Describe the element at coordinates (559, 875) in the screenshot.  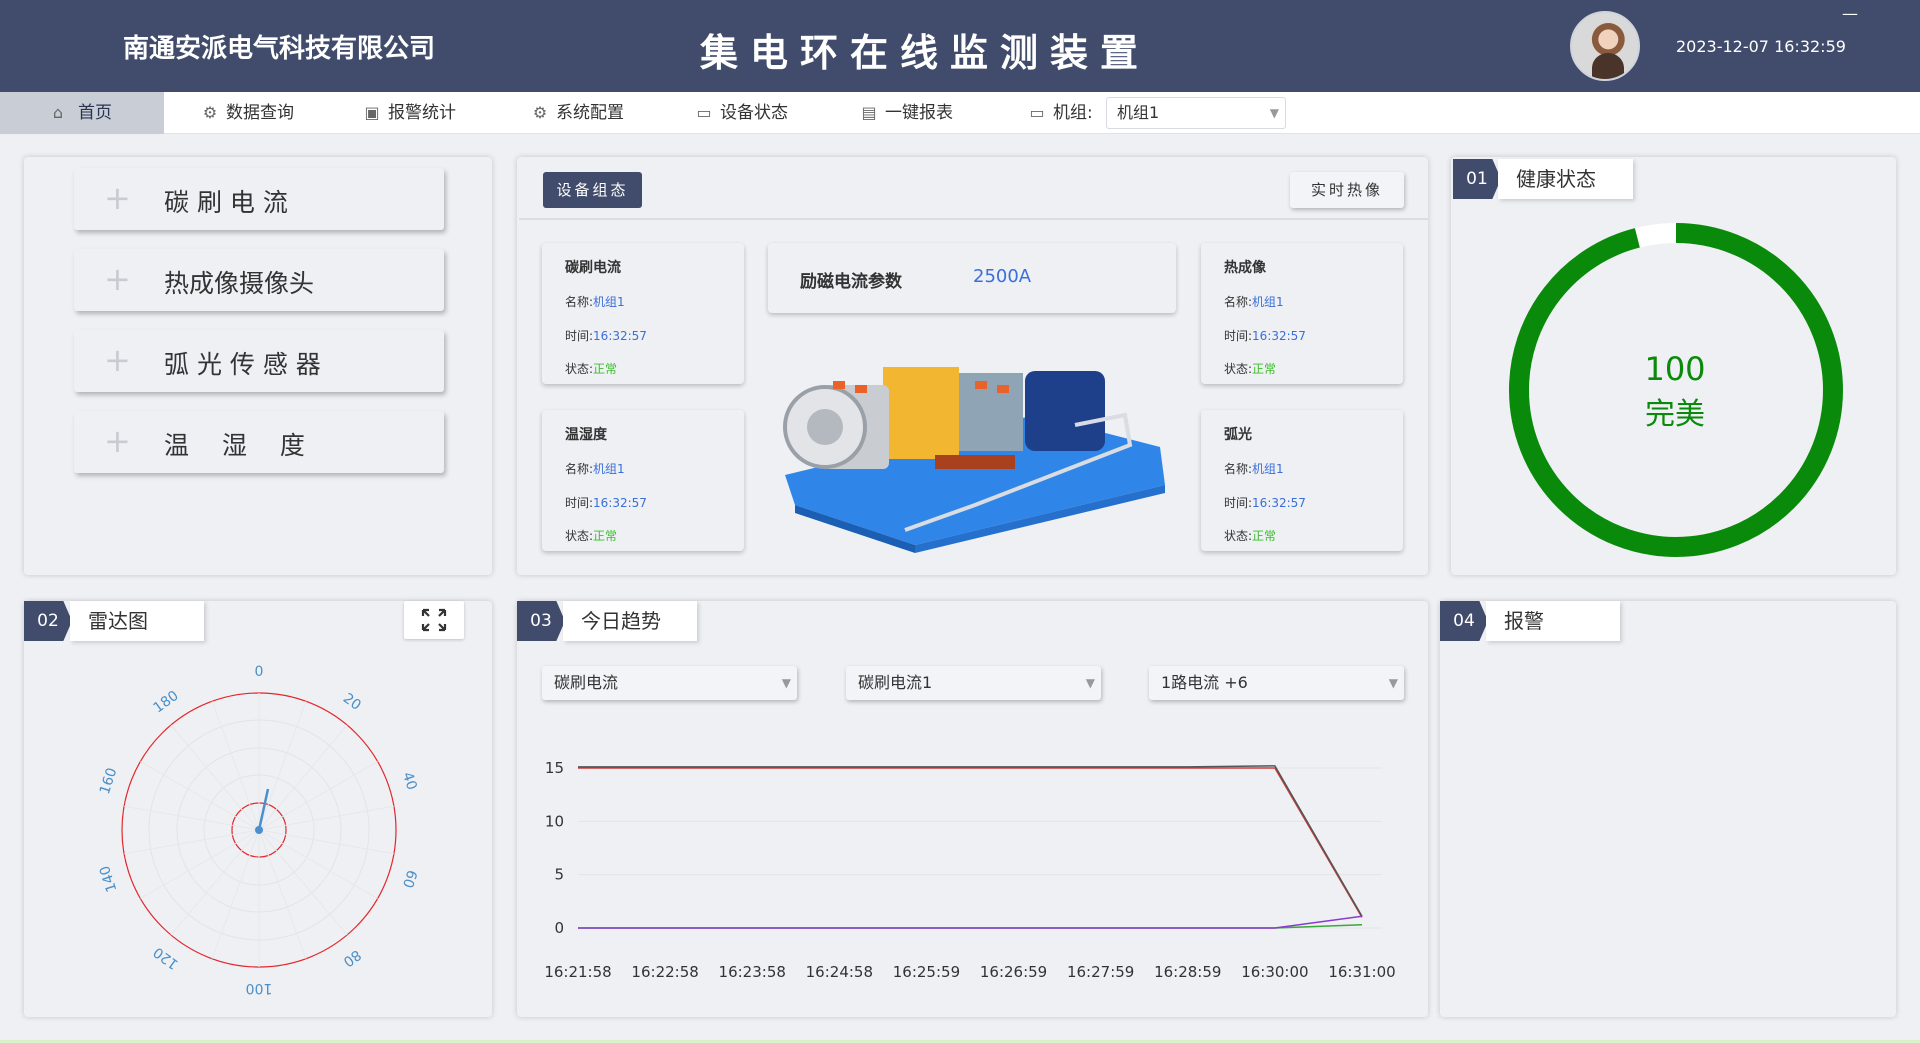
I see `y-tick-label: 5` at that location.